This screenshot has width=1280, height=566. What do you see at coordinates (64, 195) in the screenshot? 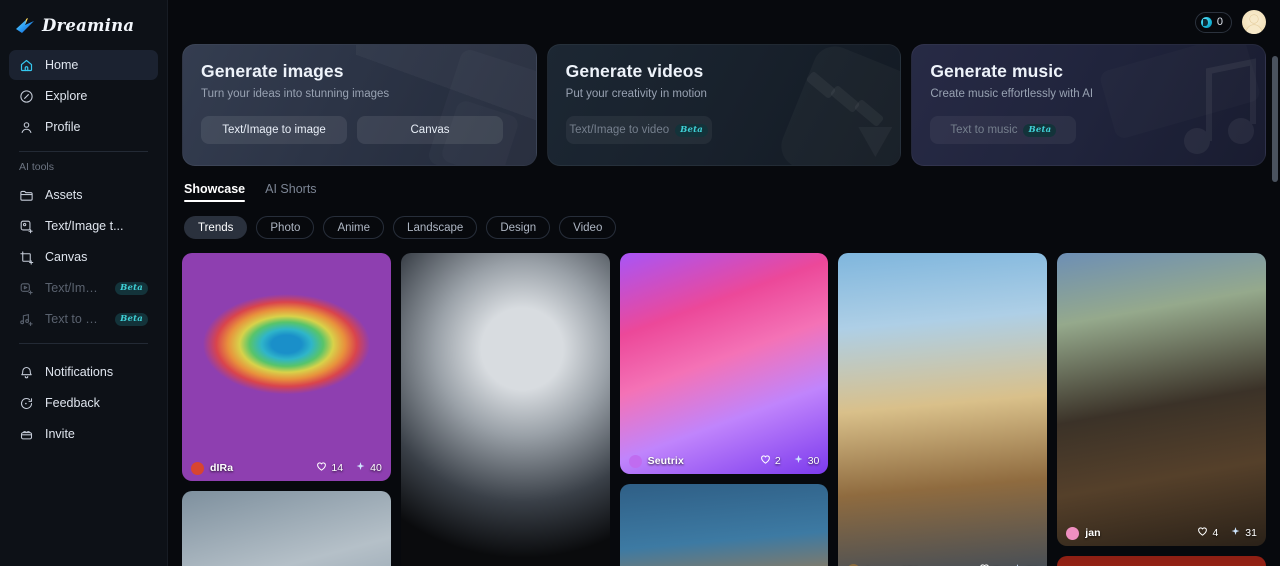
I see `sidebar-item-label: Assets` at bounding box center [64, 195].